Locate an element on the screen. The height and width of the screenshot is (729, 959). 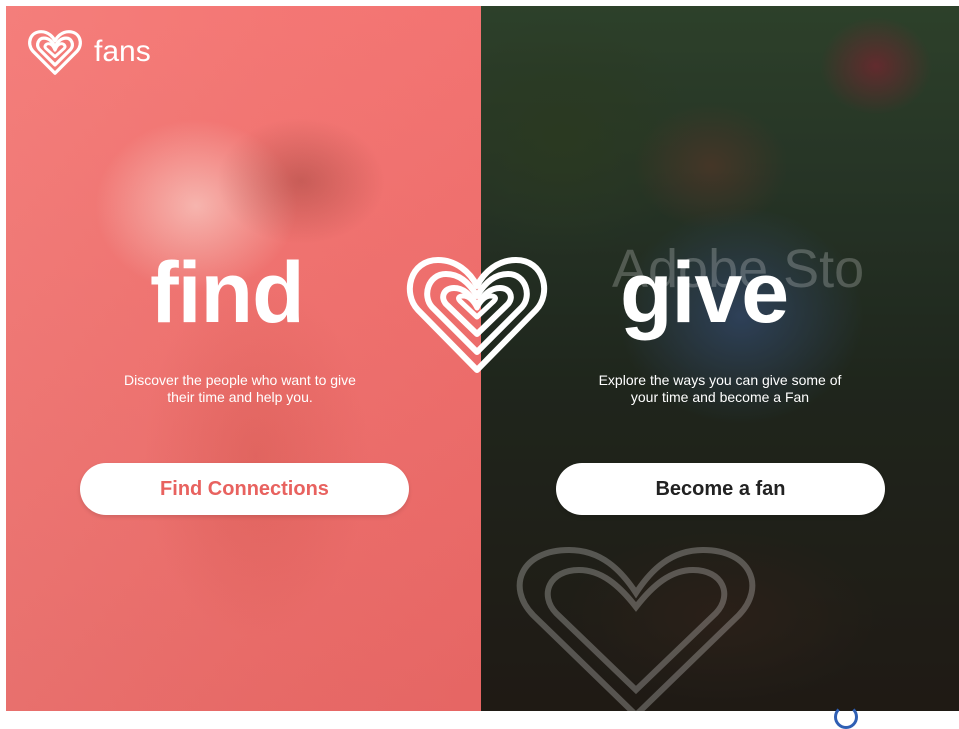
spinner-icon is located at coordinates (846, 717).